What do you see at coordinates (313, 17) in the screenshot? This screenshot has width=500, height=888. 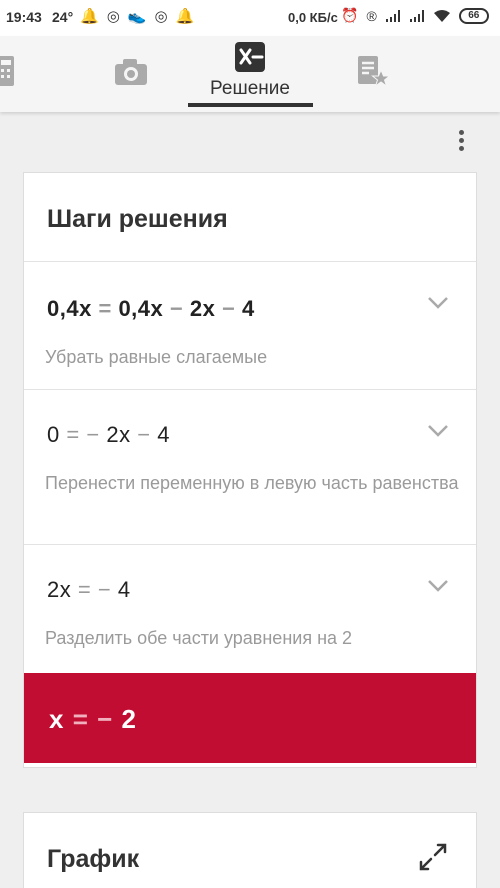 I see `network-speed: 0,0 КБ/с` at bounding box center [313, 17].